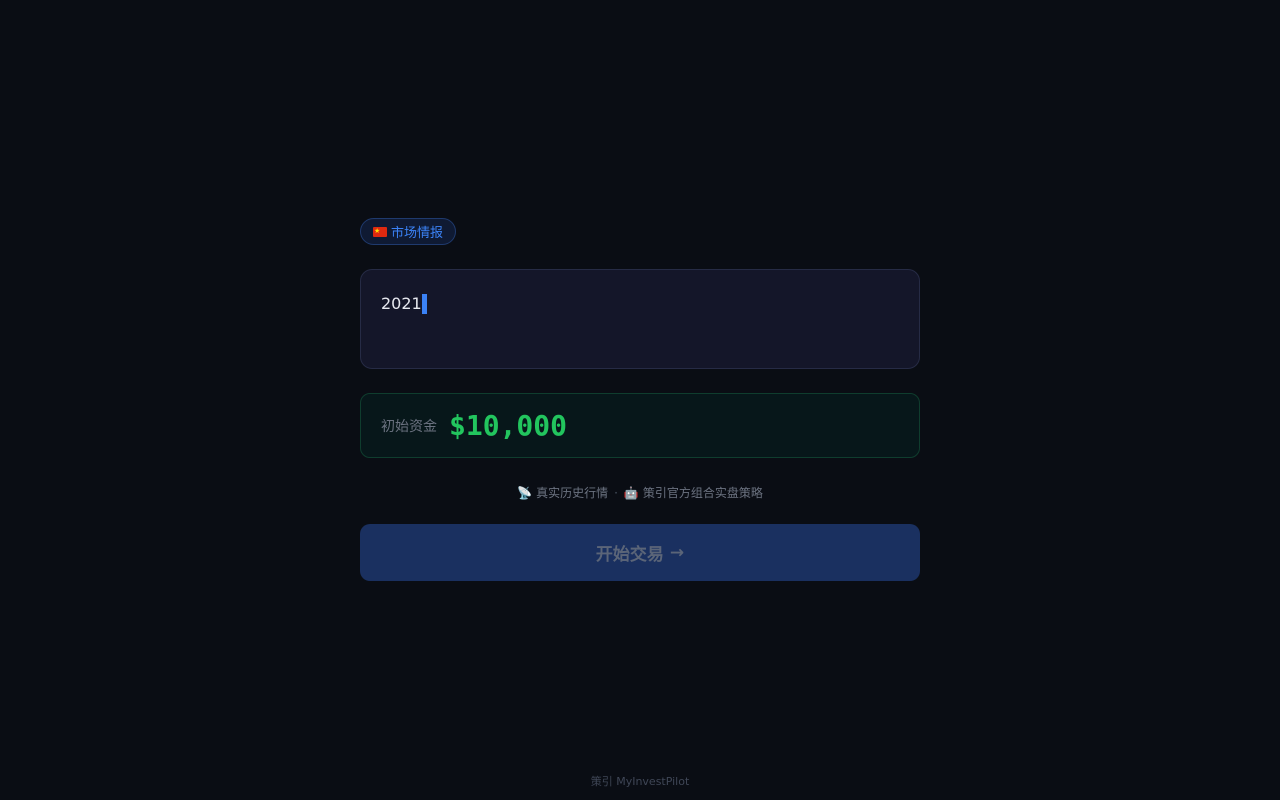 The width and height of the screenshot is (1280, 800). I want to click on year-input-value: 2021, so click(401, 303).